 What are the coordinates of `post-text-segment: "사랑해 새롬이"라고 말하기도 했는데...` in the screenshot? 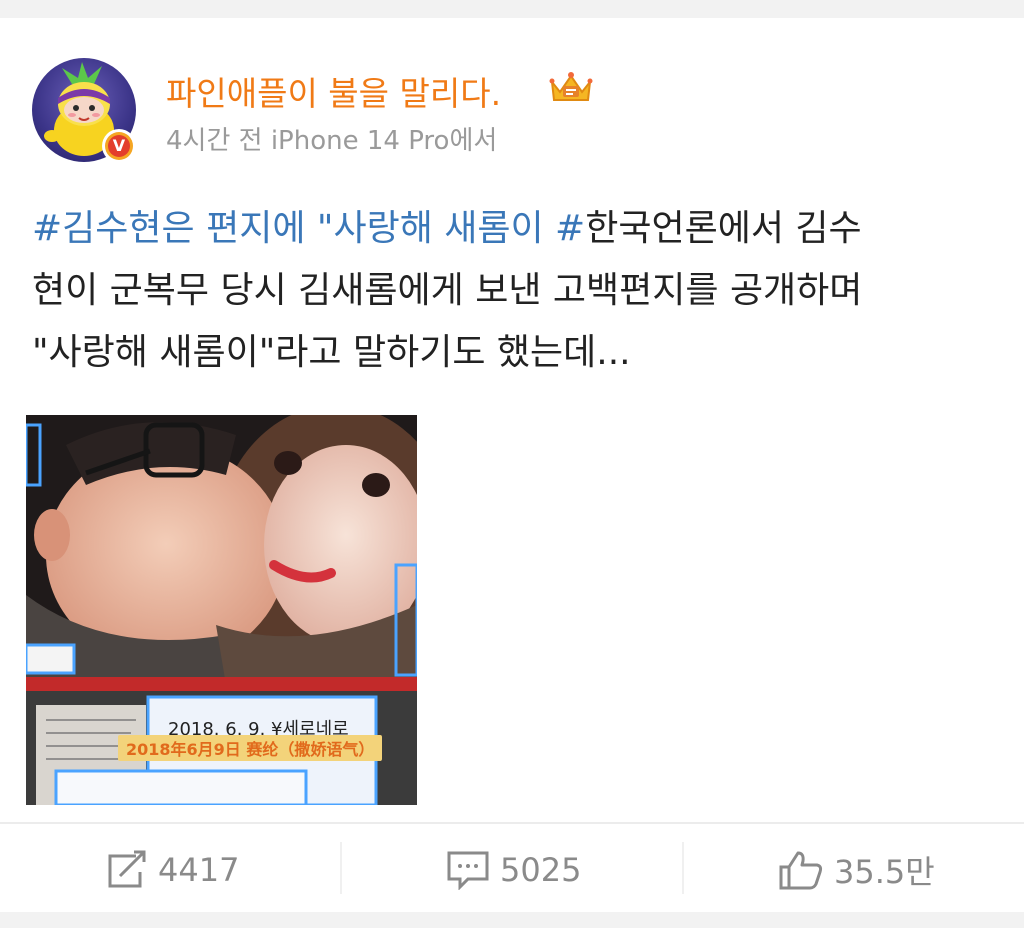 It's located at (331, 352).